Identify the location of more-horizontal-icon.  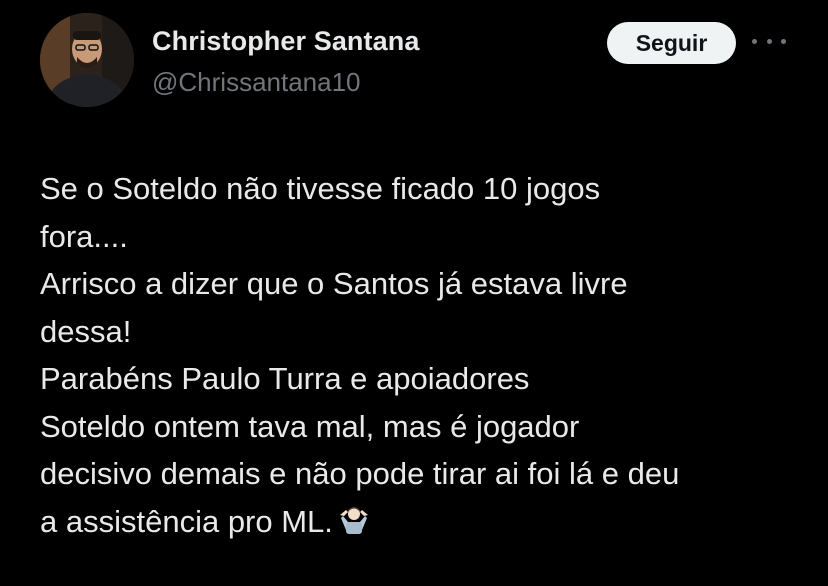
(769, 41).